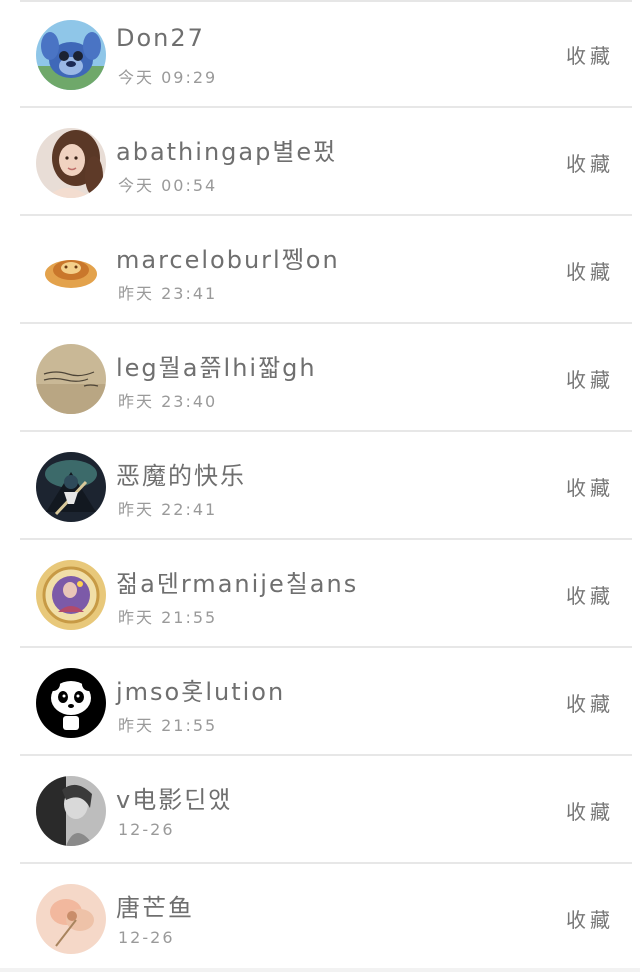  Describe the element at coordinates (201, 692) in the screenshot. I see `user-name: jmso홋lution` at that location.